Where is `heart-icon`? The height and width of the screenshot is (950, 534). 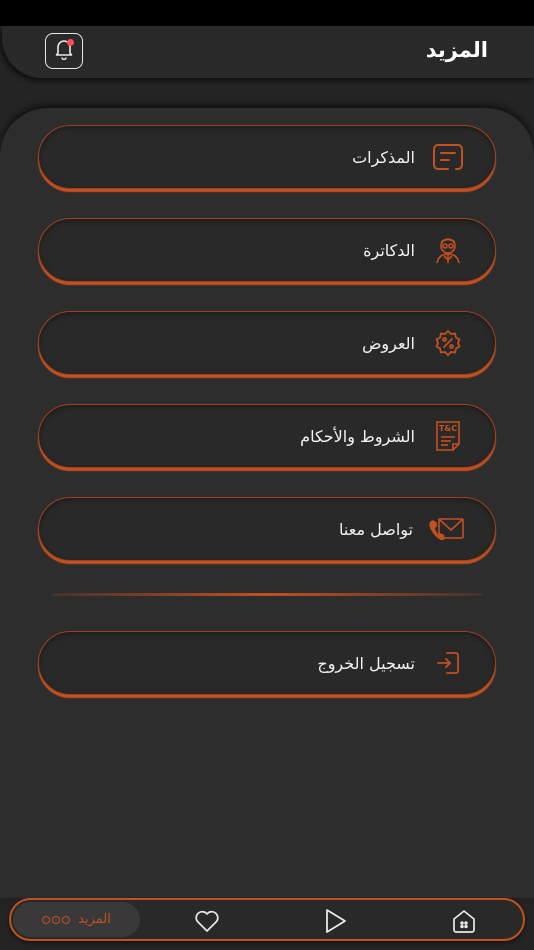
heart-icon is located at coordinates (207, 921).